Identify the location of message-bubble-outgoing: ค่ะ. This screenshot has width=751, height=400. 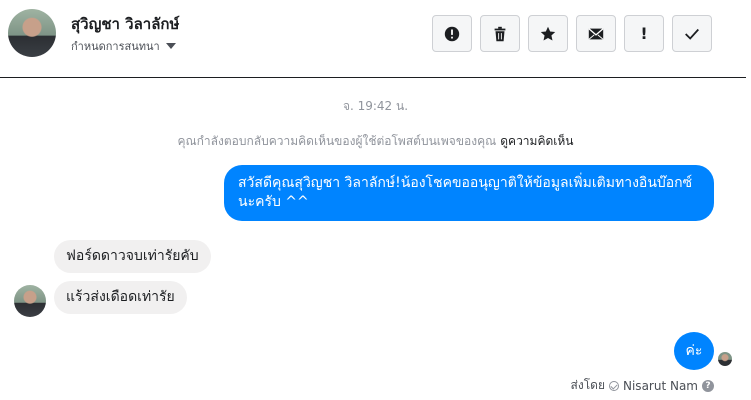
(694, 351).